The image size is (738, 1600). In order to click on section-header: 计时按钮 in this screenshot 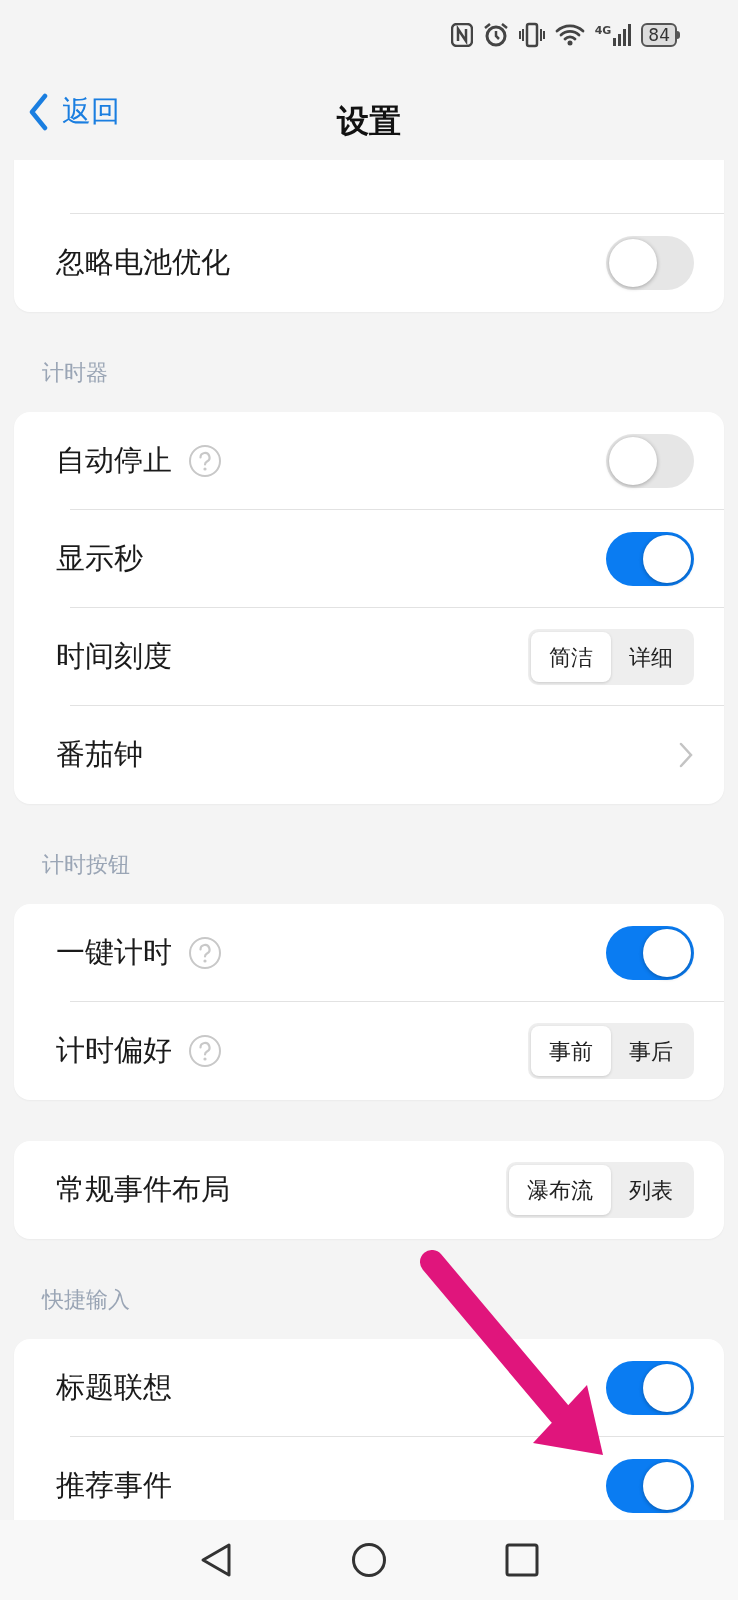, I will do `click(86, 864)`.